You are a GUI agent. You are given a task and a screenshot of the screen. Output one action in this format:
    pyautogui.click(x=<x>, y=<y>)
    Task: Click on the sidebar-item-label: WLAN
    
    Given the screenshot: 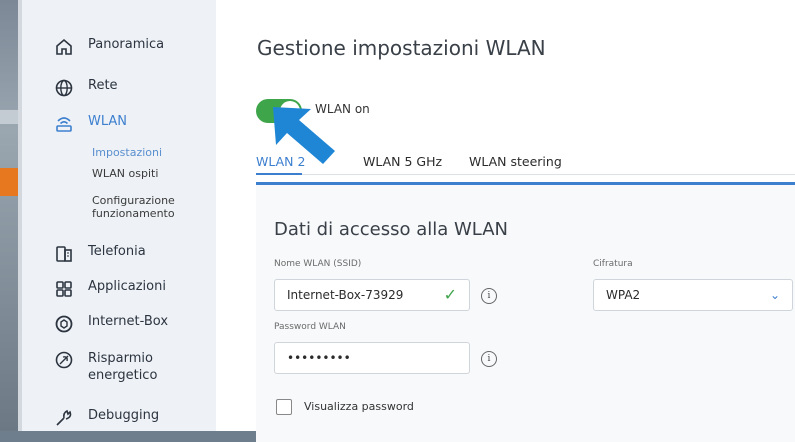 What is the action you would take?
    pyautogui.click(x=108, y=121)
    